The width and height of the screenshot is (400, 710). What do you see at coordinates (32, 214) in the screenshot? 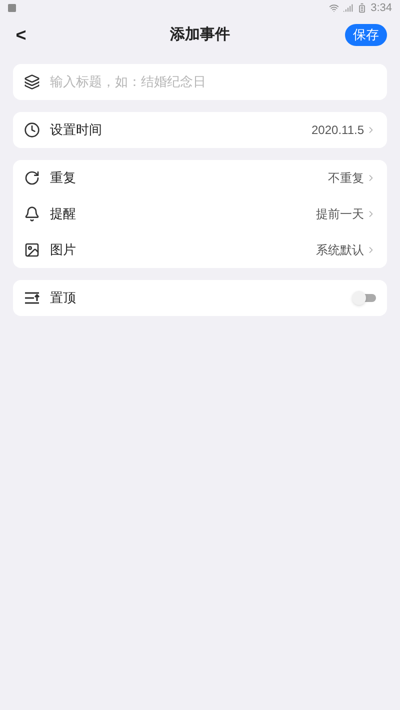
I see `bell-icon` at bounding box center [32, 214].